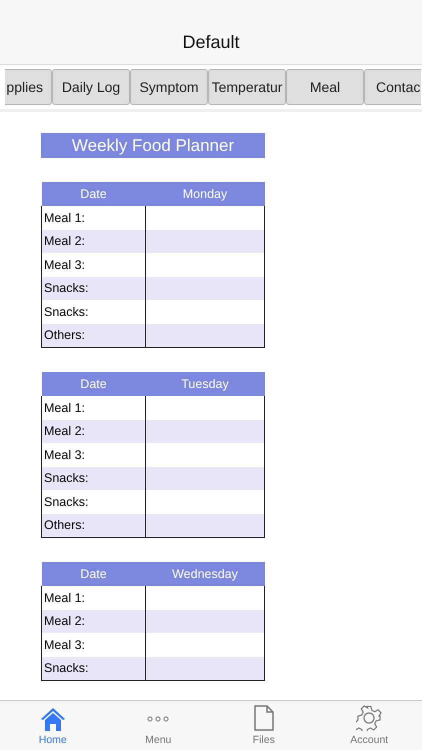 The width and height of the screenshot is (422, 750). I want to click on tab-bar-item: Home, so click(53, 725).